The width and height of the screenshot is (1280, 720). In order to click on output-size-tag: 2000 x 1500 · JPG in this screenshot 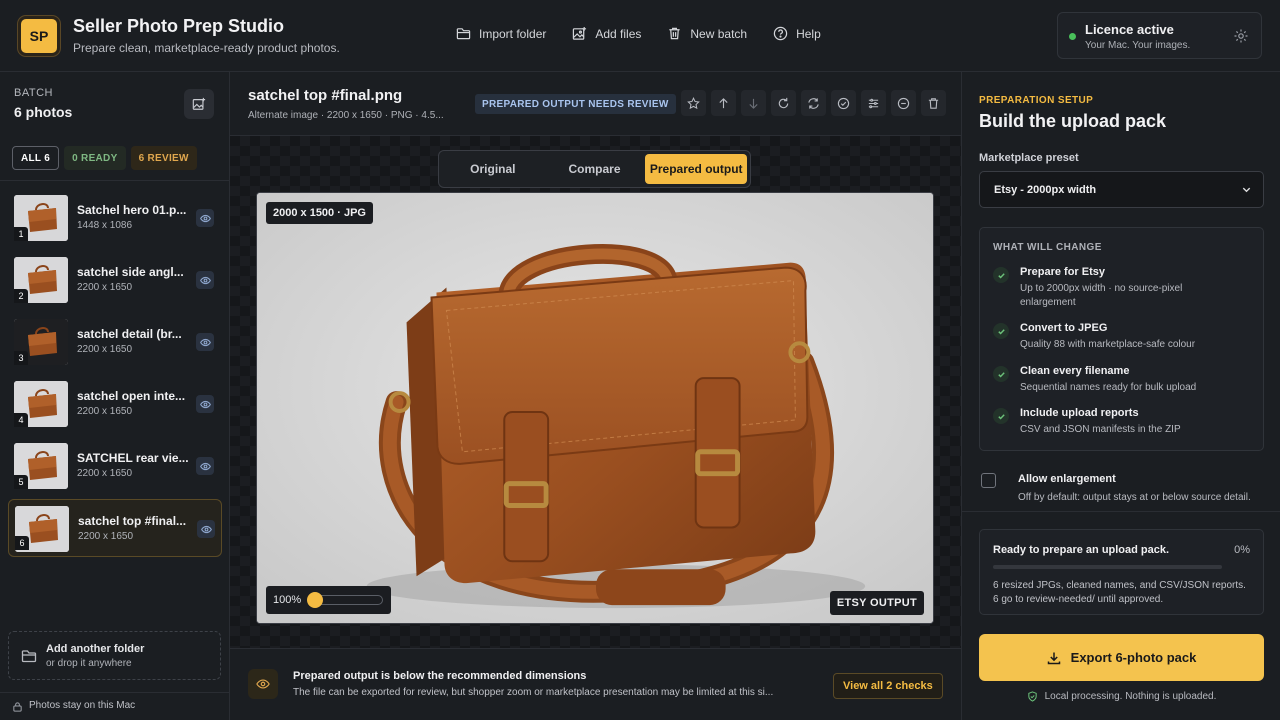, I will do `click(319, 213)`.